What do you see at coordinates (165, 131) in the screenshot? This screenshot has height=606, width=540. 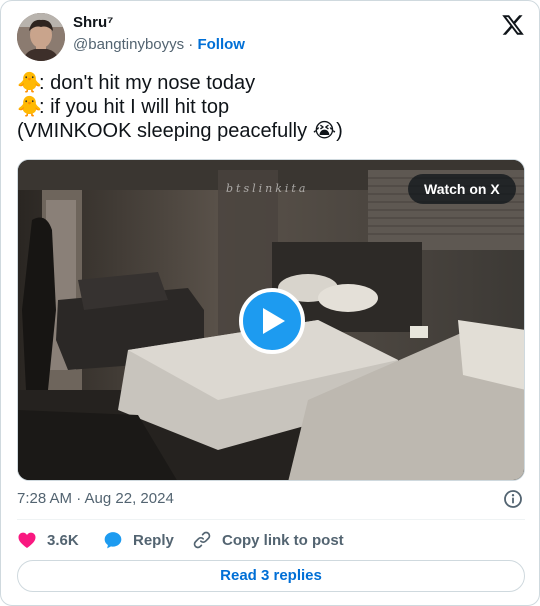 I see `tweet-line-3-text: (VMINKOOK sleeping peacefully` at bounding box center [165, 131].